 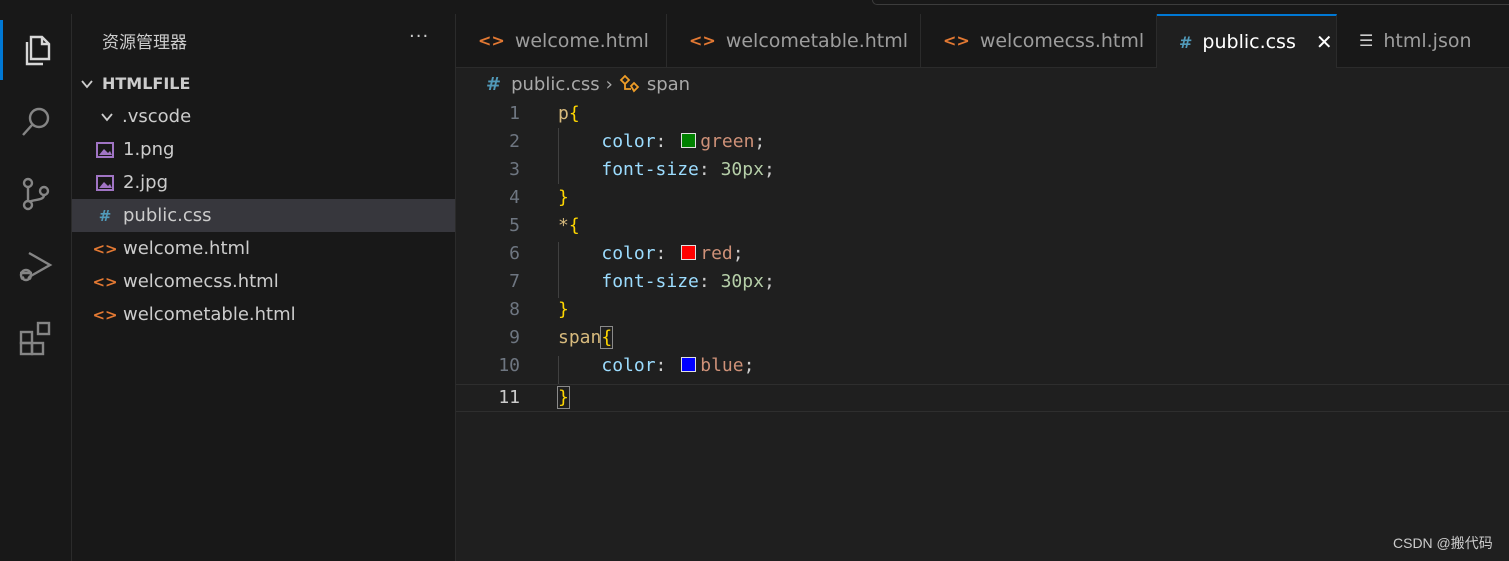 I want to click on tab-label: html.json, so click(x=1427, y=40).